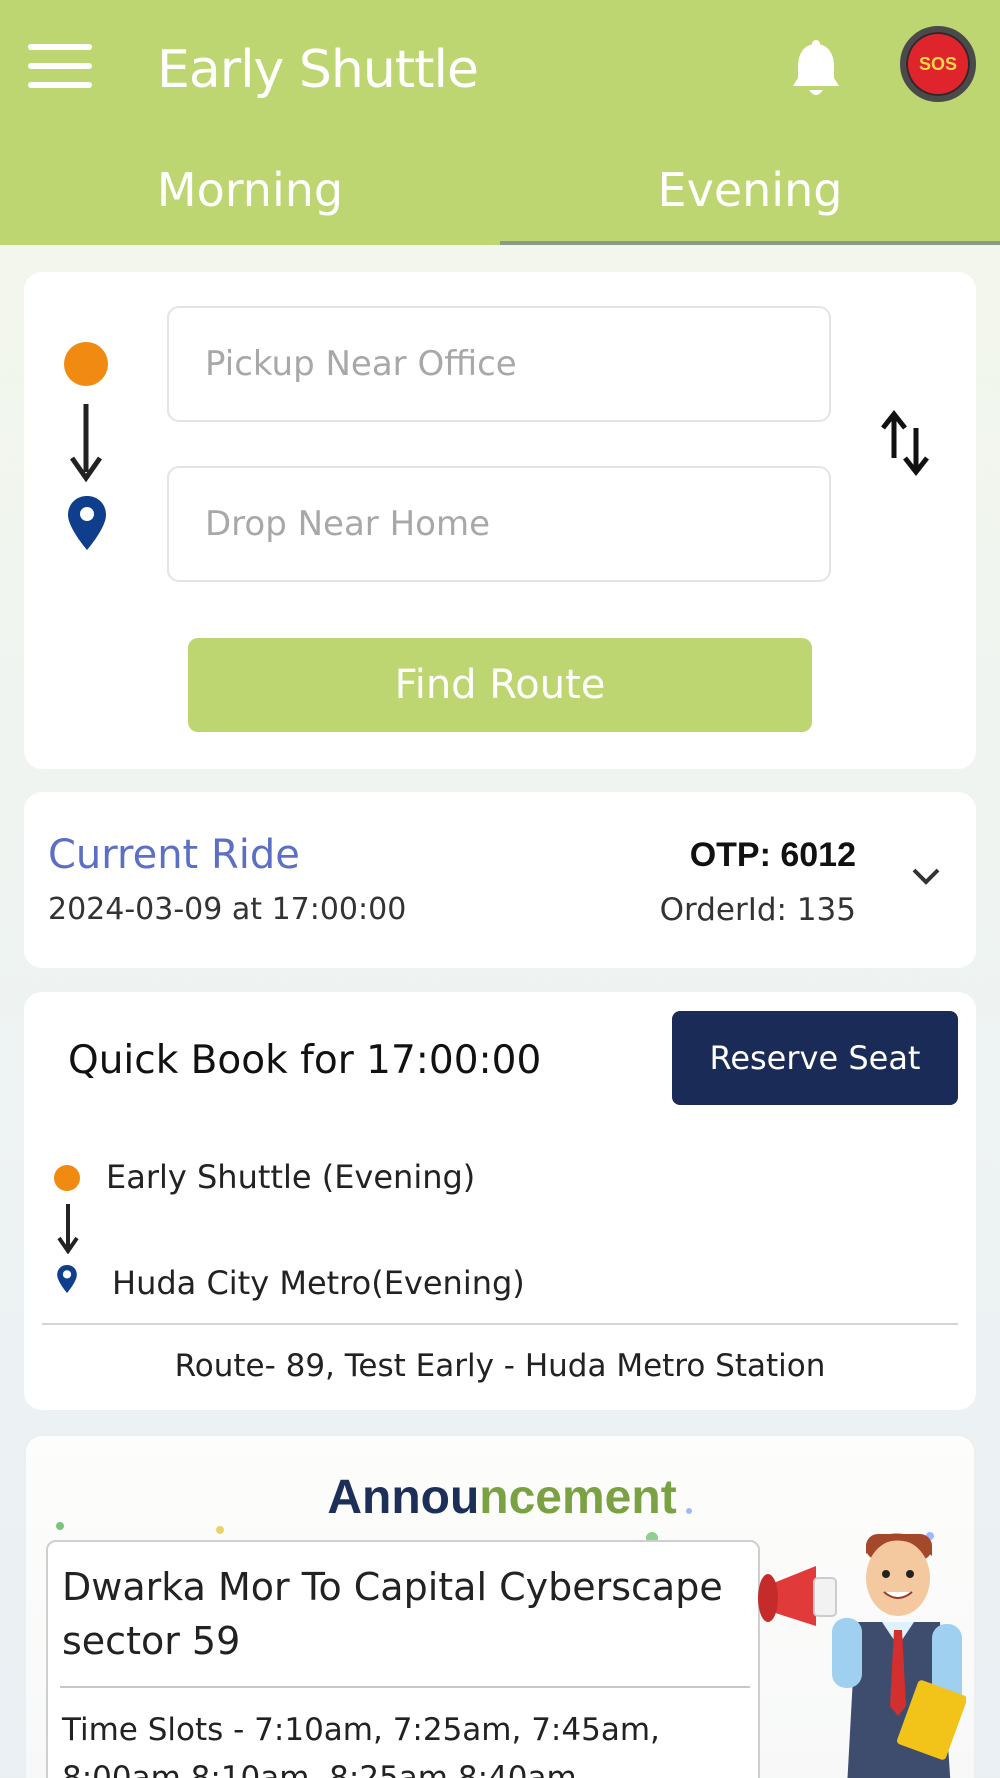 The height and width of the screenshot is (1778, 1000). I want to click on ride-otp: OTP: 6012, so click(772, 855).